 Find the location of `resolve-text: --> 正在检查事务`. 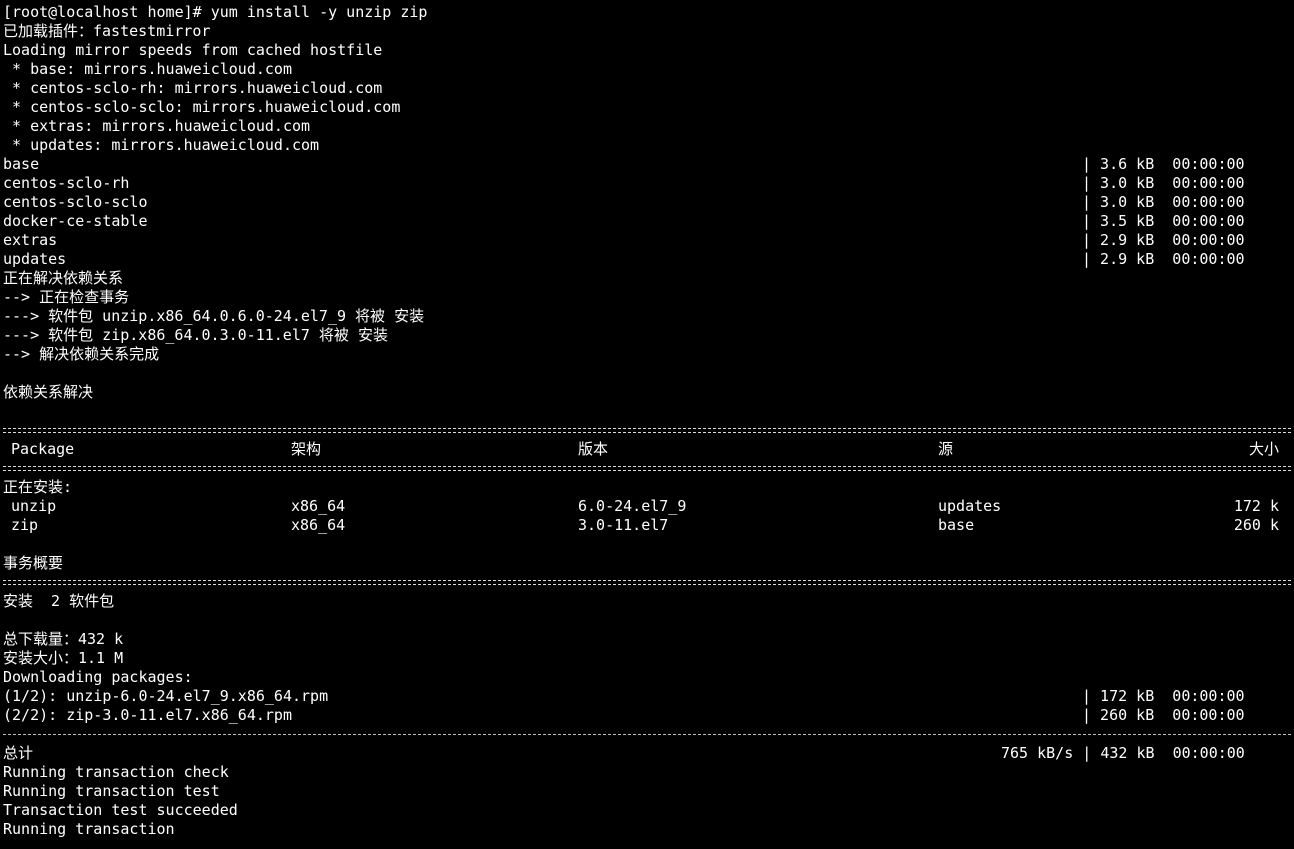

resolve-text: --> 正在检查事务 is located at coordinates (66, 297).